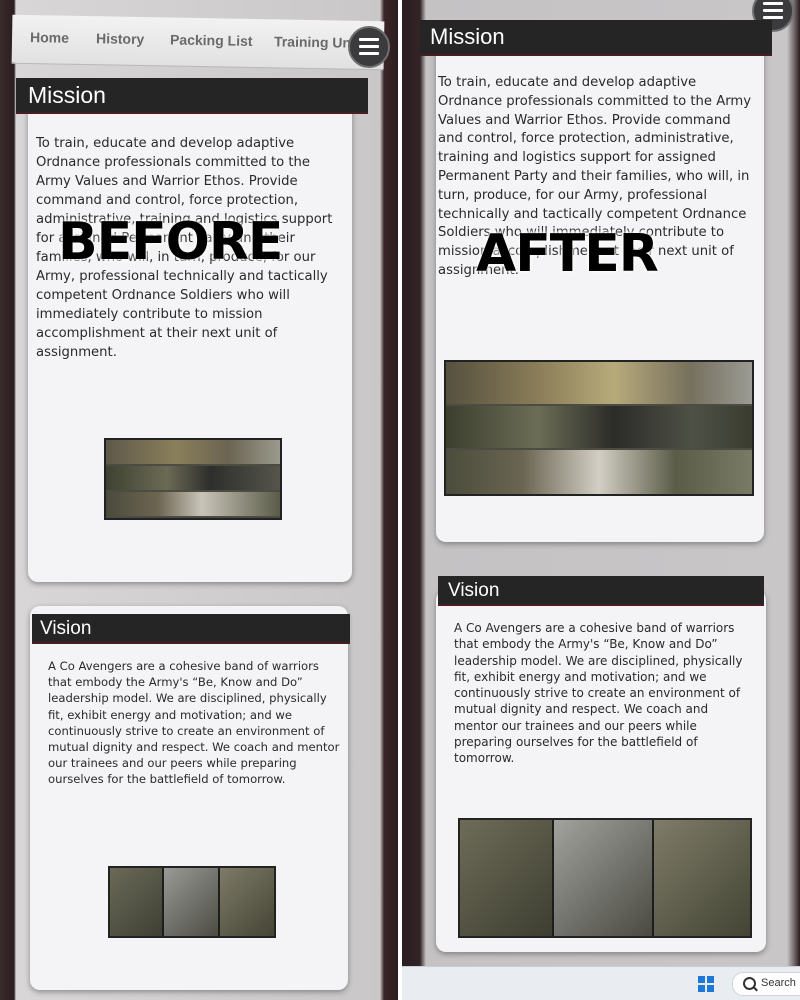  I want to click on hamburger-menu-icon, so click(369, 47).